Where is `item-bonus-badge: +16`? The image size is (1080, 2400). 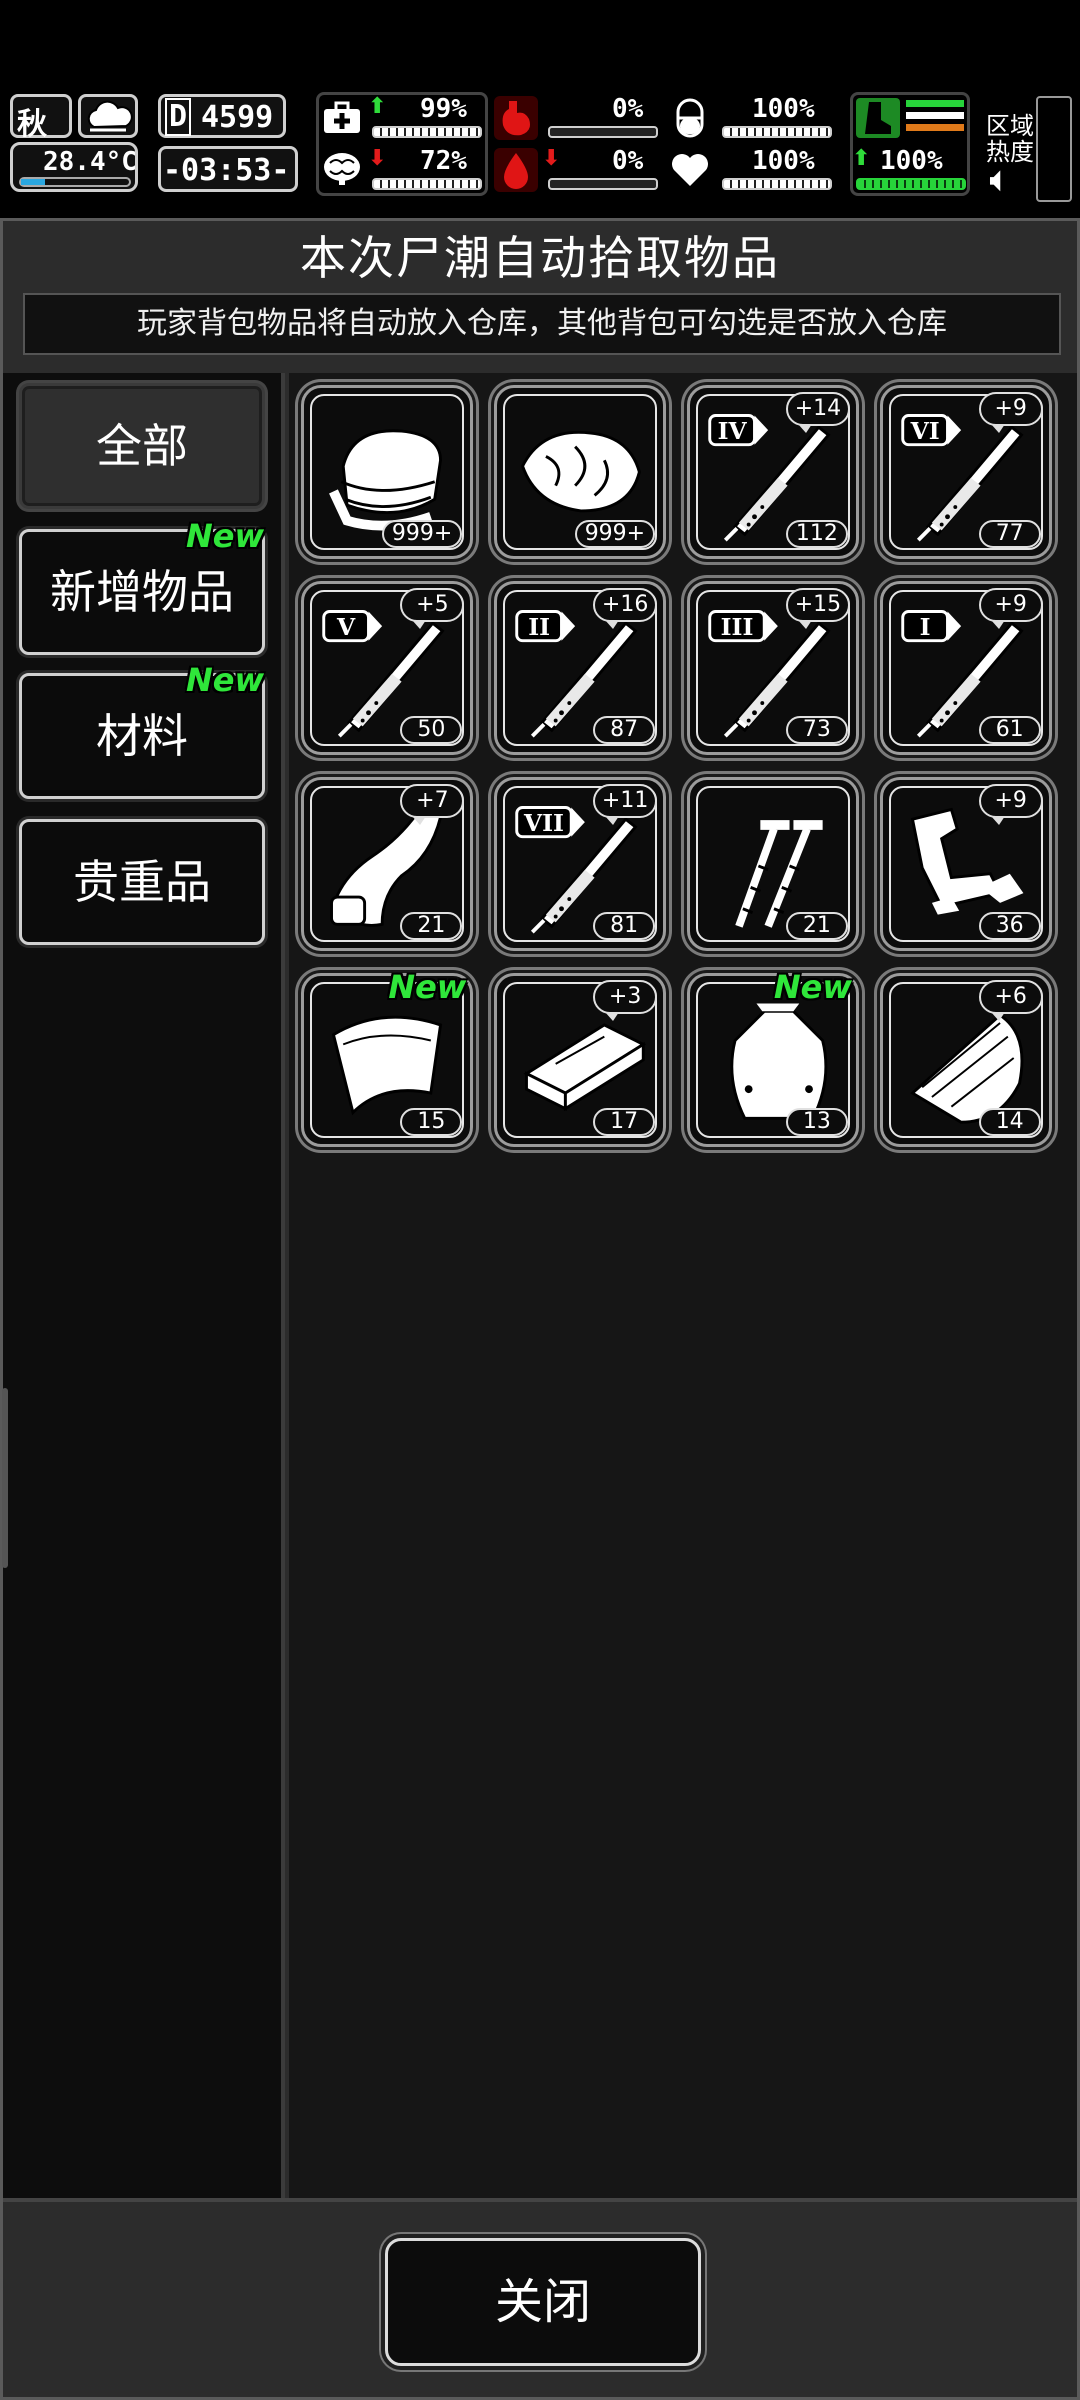 item-bonus-badge: +16 is located at coordinates (625, 609).